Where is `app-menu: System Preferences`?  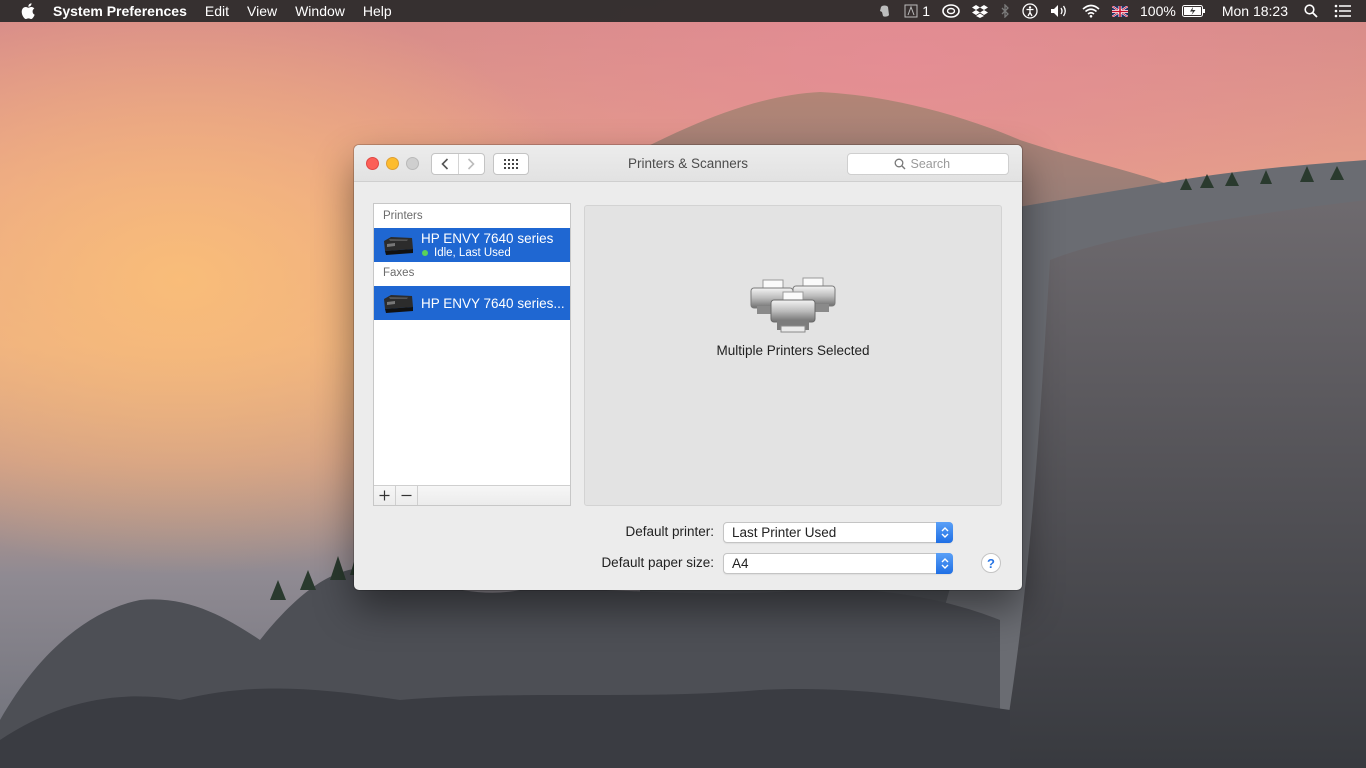 app-menu: System Preferences is located at coordinates (120, 11).